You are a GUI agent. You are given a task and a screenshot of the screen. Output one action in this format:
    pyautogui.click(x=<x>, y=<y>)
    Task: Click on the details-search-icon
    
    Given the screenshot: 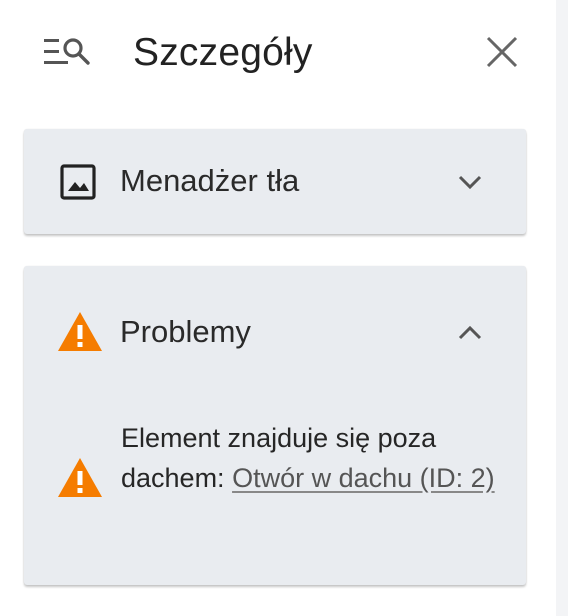 What is the action you would take?
    pyautogui.click(x=67, y=51)
    